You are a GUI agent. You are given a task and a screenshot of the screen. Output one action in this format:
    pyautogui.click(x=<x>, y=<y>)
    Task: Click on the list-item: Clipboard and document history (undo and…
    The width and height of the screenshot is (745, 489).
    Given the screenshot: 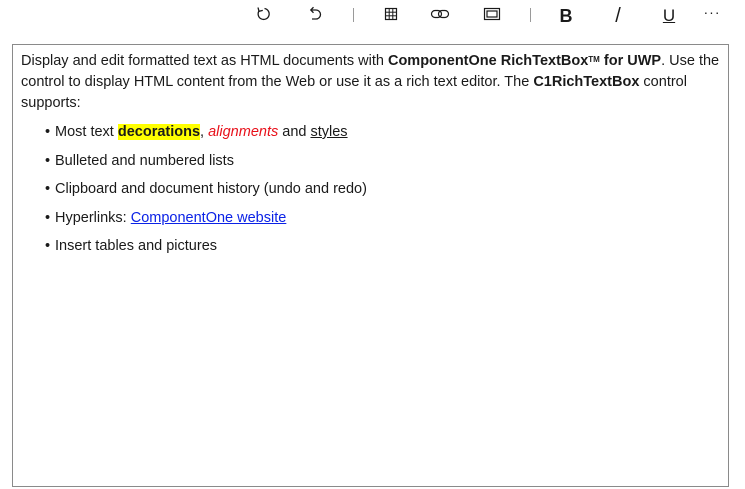 What is the action you would take?
    pyautogui.click(x=382, y=193)
    